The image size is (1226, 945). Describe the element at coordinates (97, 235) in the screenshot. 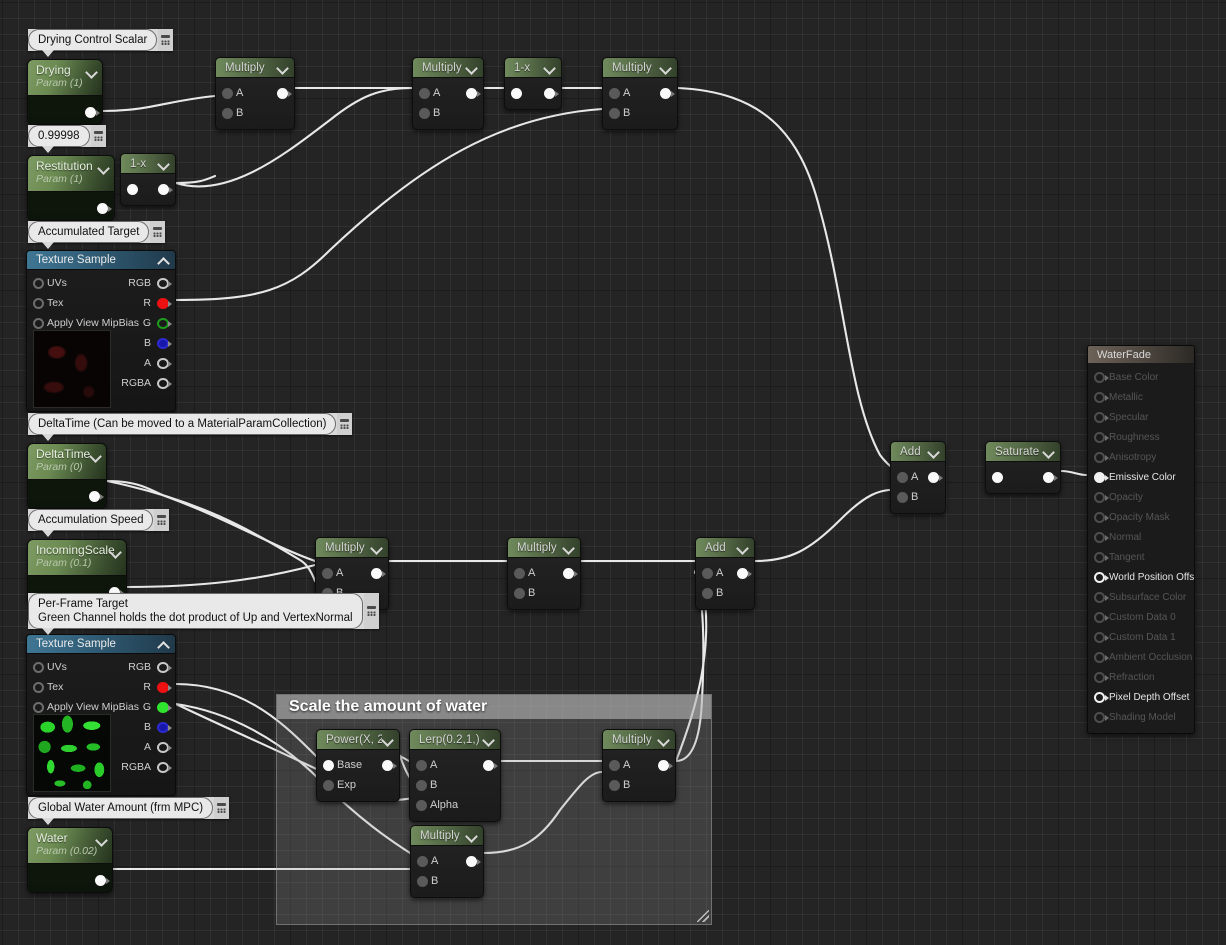

I see `comment-bubble-accumulated-target: Accumulated Target` at that location.